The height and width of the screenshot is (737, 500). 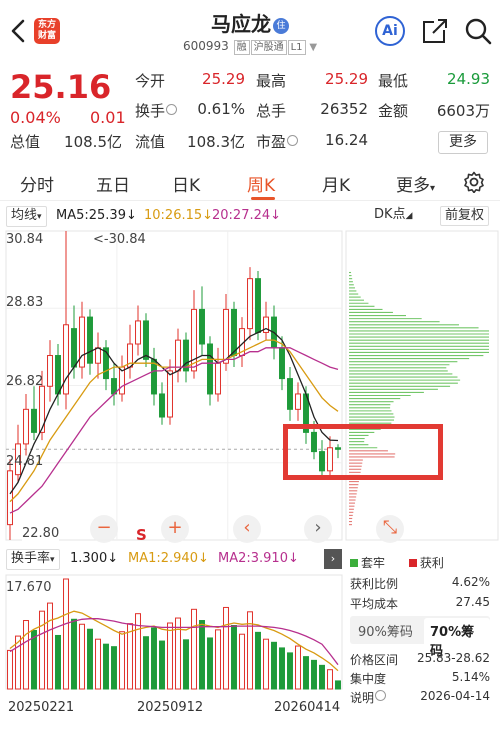 I want to click on note-row: 说明 2026-04-14, so click(x=420, y=697).